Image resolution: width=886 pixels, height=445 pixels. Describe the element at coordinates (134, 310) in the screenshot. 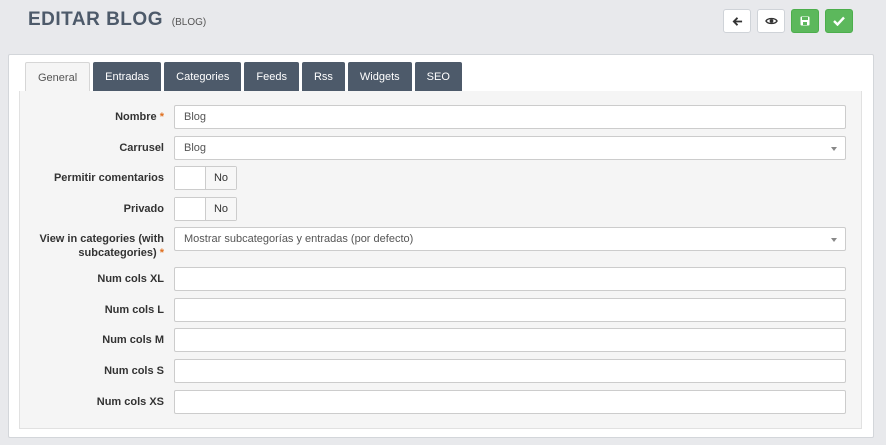

I see `cols-l-label: Num cols L` at that location.